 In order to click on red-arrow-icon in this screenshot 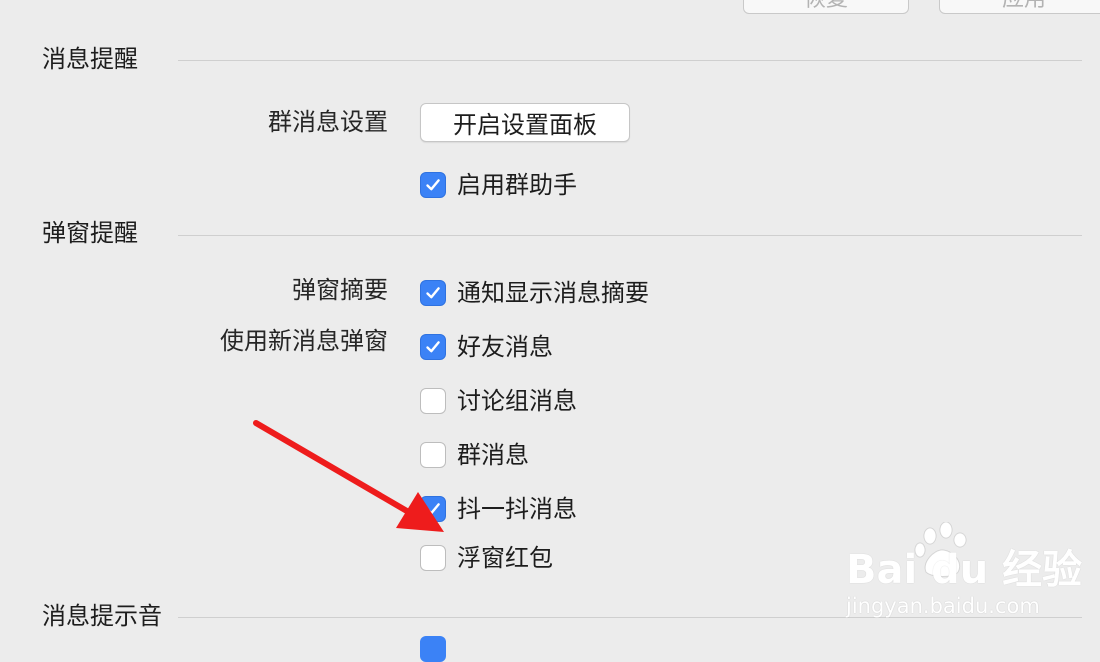, I will do `click(348, 476)`.